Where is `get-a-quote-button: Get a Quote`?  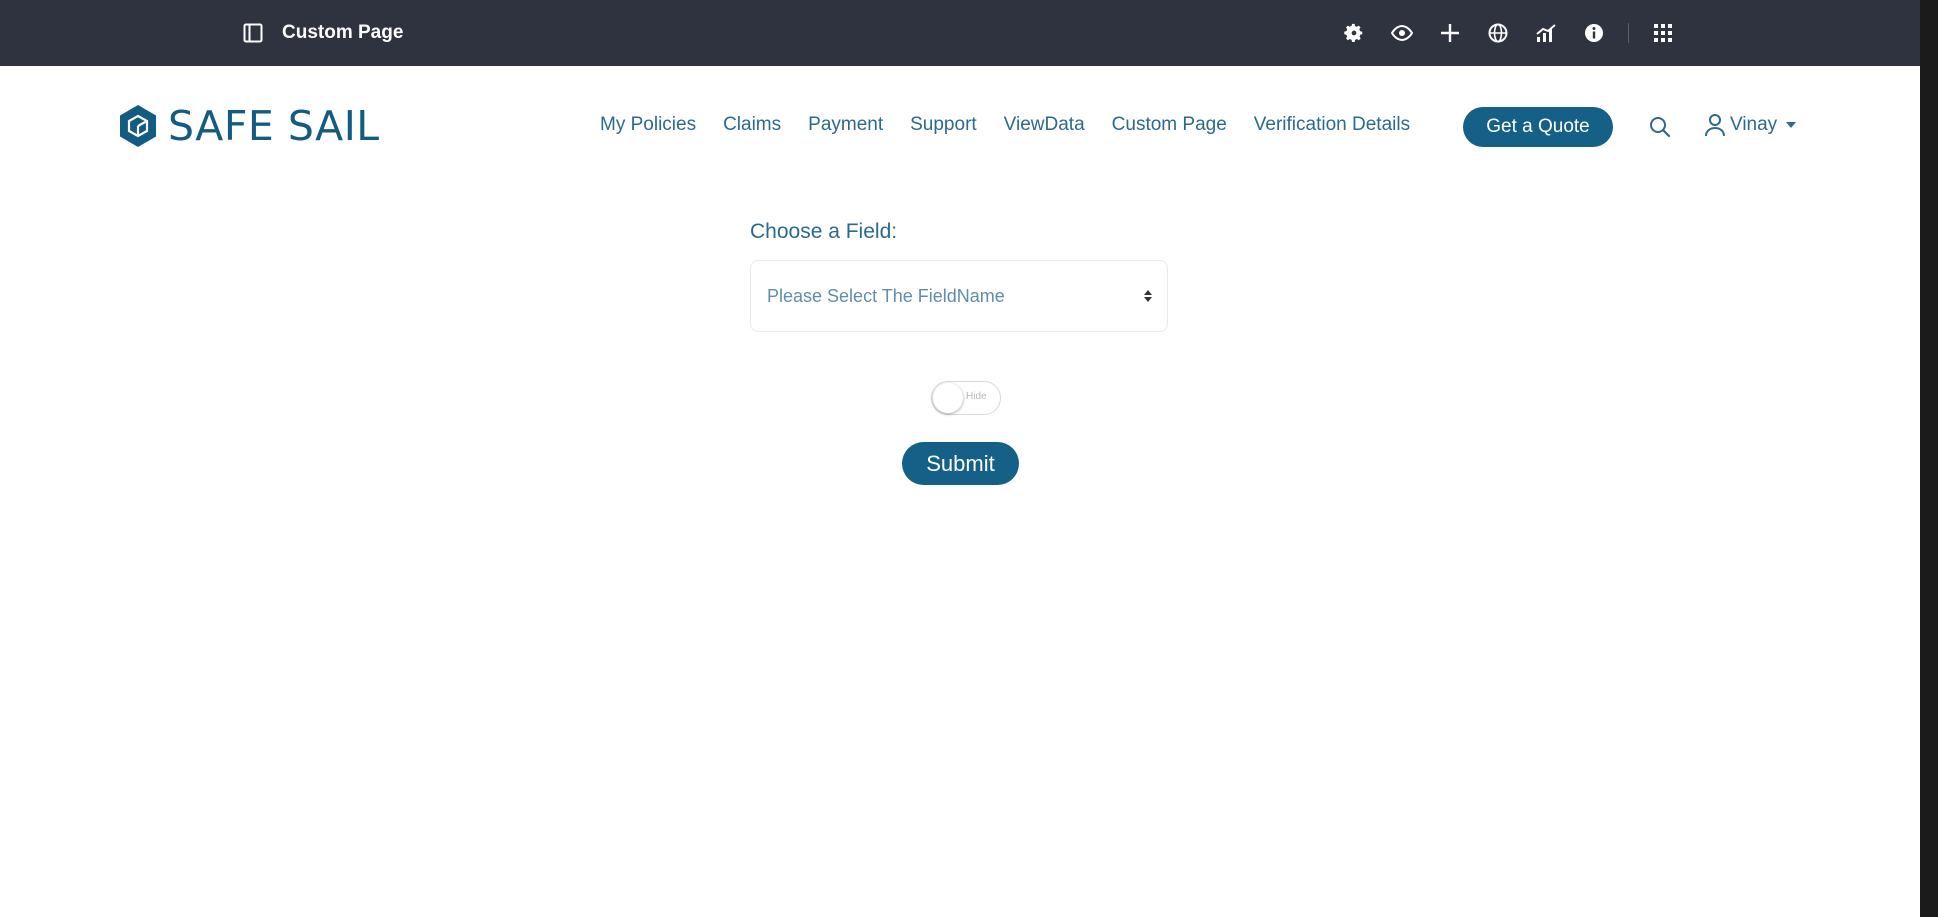 get-a-quote-button: Get a Quote is located at coordinates (1538, 127).